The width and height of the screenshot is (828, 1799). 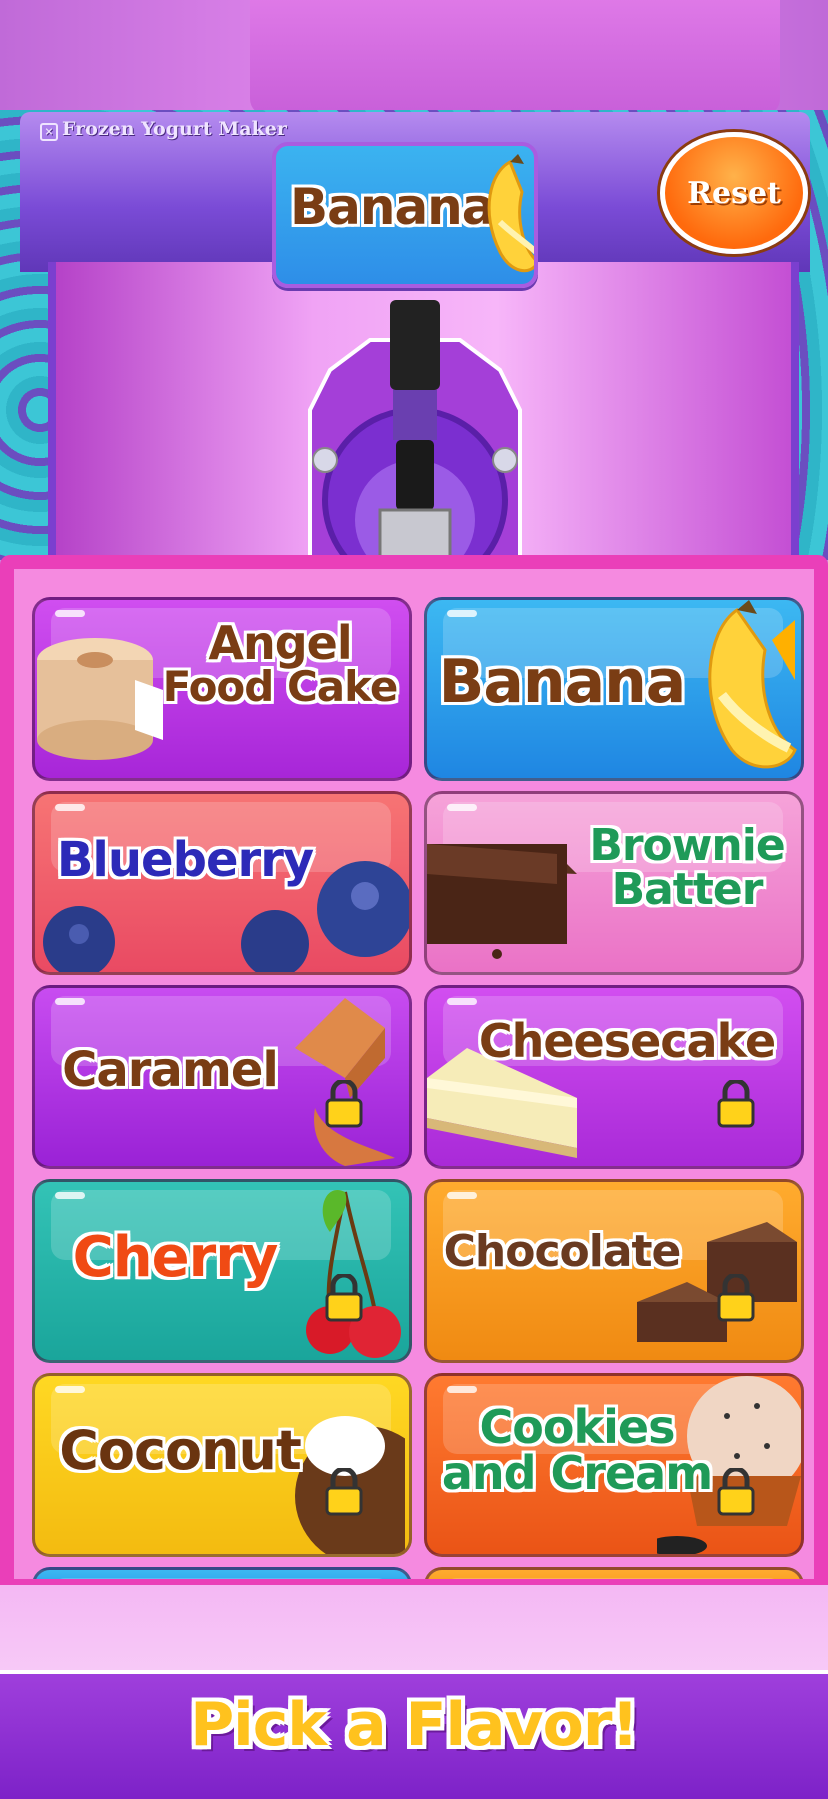 I want to click on flavor-label-line1: Cherry, so click(x=175, y=1257).